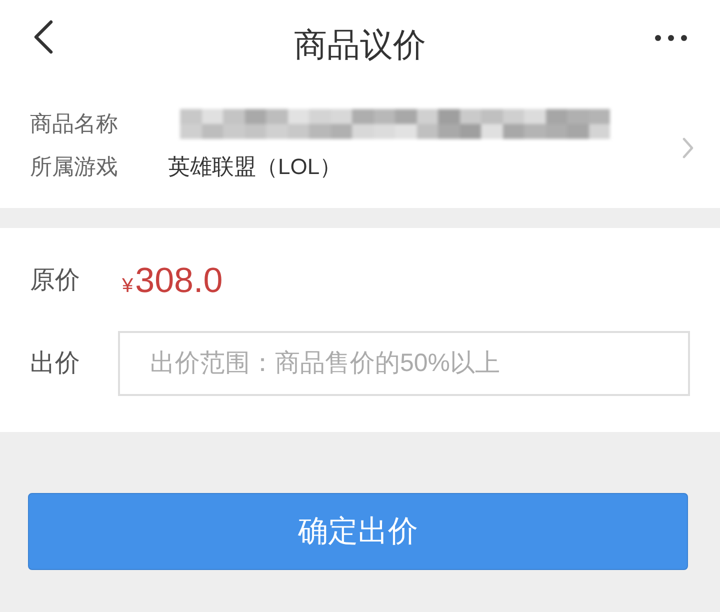  What do you see at coordinates (128, 286) in the screenshot?
I see `currency-symbol: ¥` at bounding box center [128, 286].